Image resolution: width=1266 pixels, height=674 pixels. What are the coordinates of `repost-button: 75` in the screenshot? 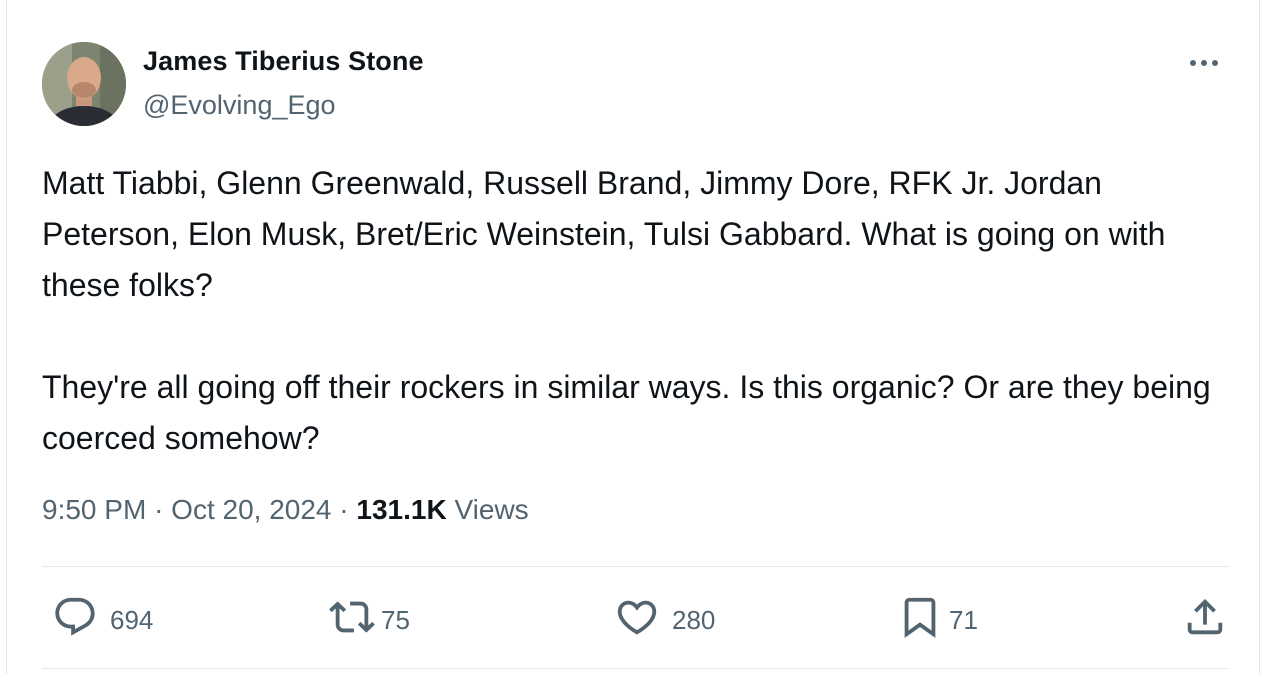 It's located at (369, 620).